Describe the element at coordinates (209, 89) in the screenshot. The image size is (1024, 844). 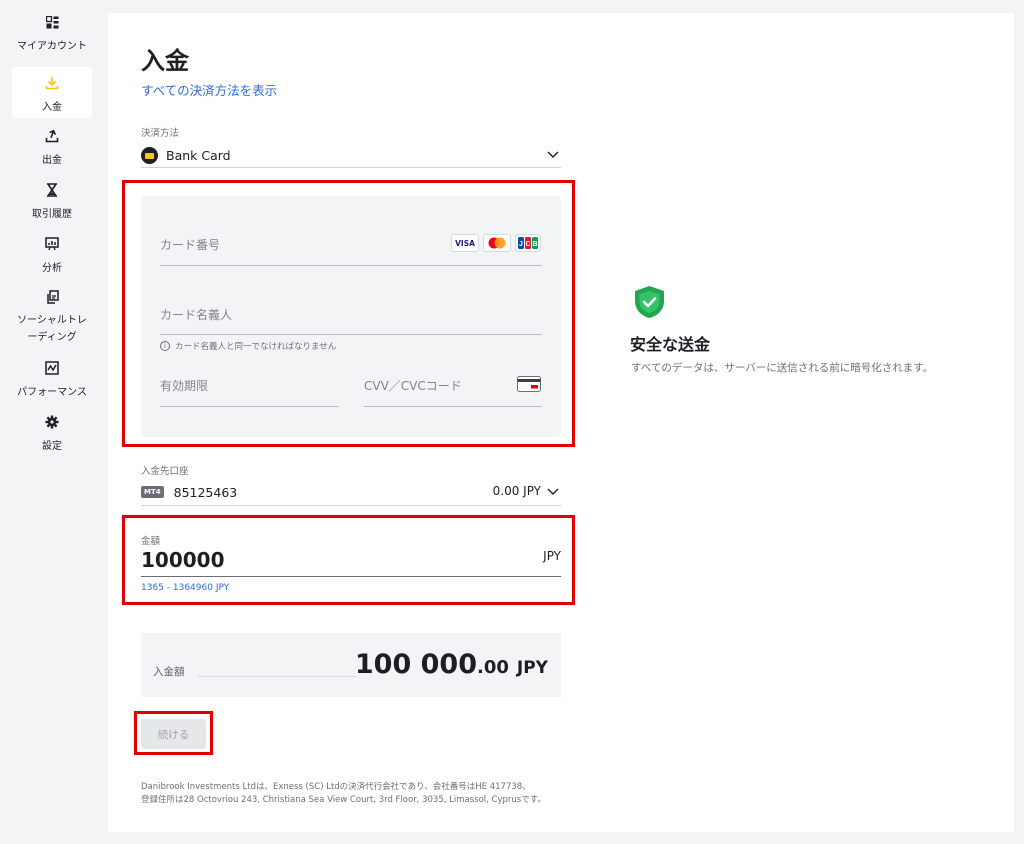
I see `all-payment-methods-link: すべての決済方法を表示` at that location.